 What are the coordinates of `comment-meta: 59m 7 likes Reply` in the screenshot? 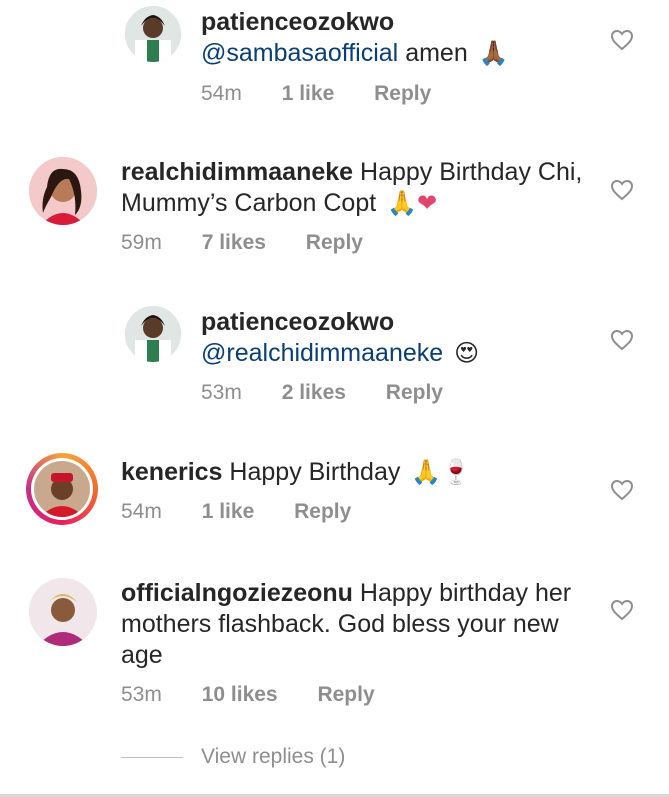 It's located at (259, 243).